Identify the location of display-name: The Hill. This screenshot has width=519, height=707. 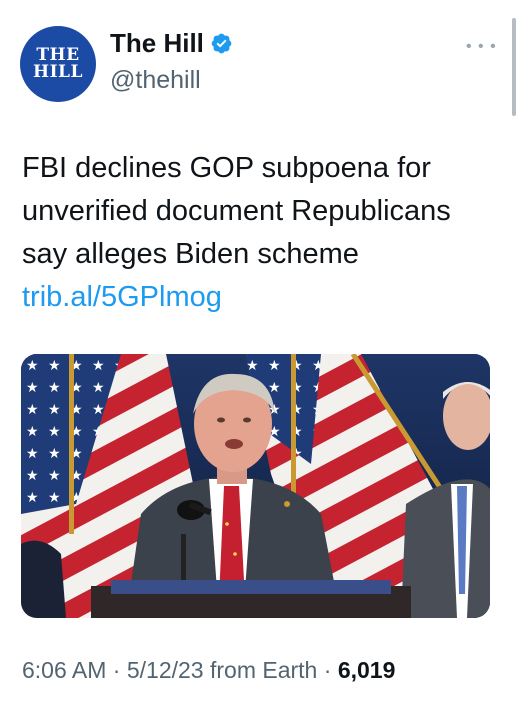
(157, 43).